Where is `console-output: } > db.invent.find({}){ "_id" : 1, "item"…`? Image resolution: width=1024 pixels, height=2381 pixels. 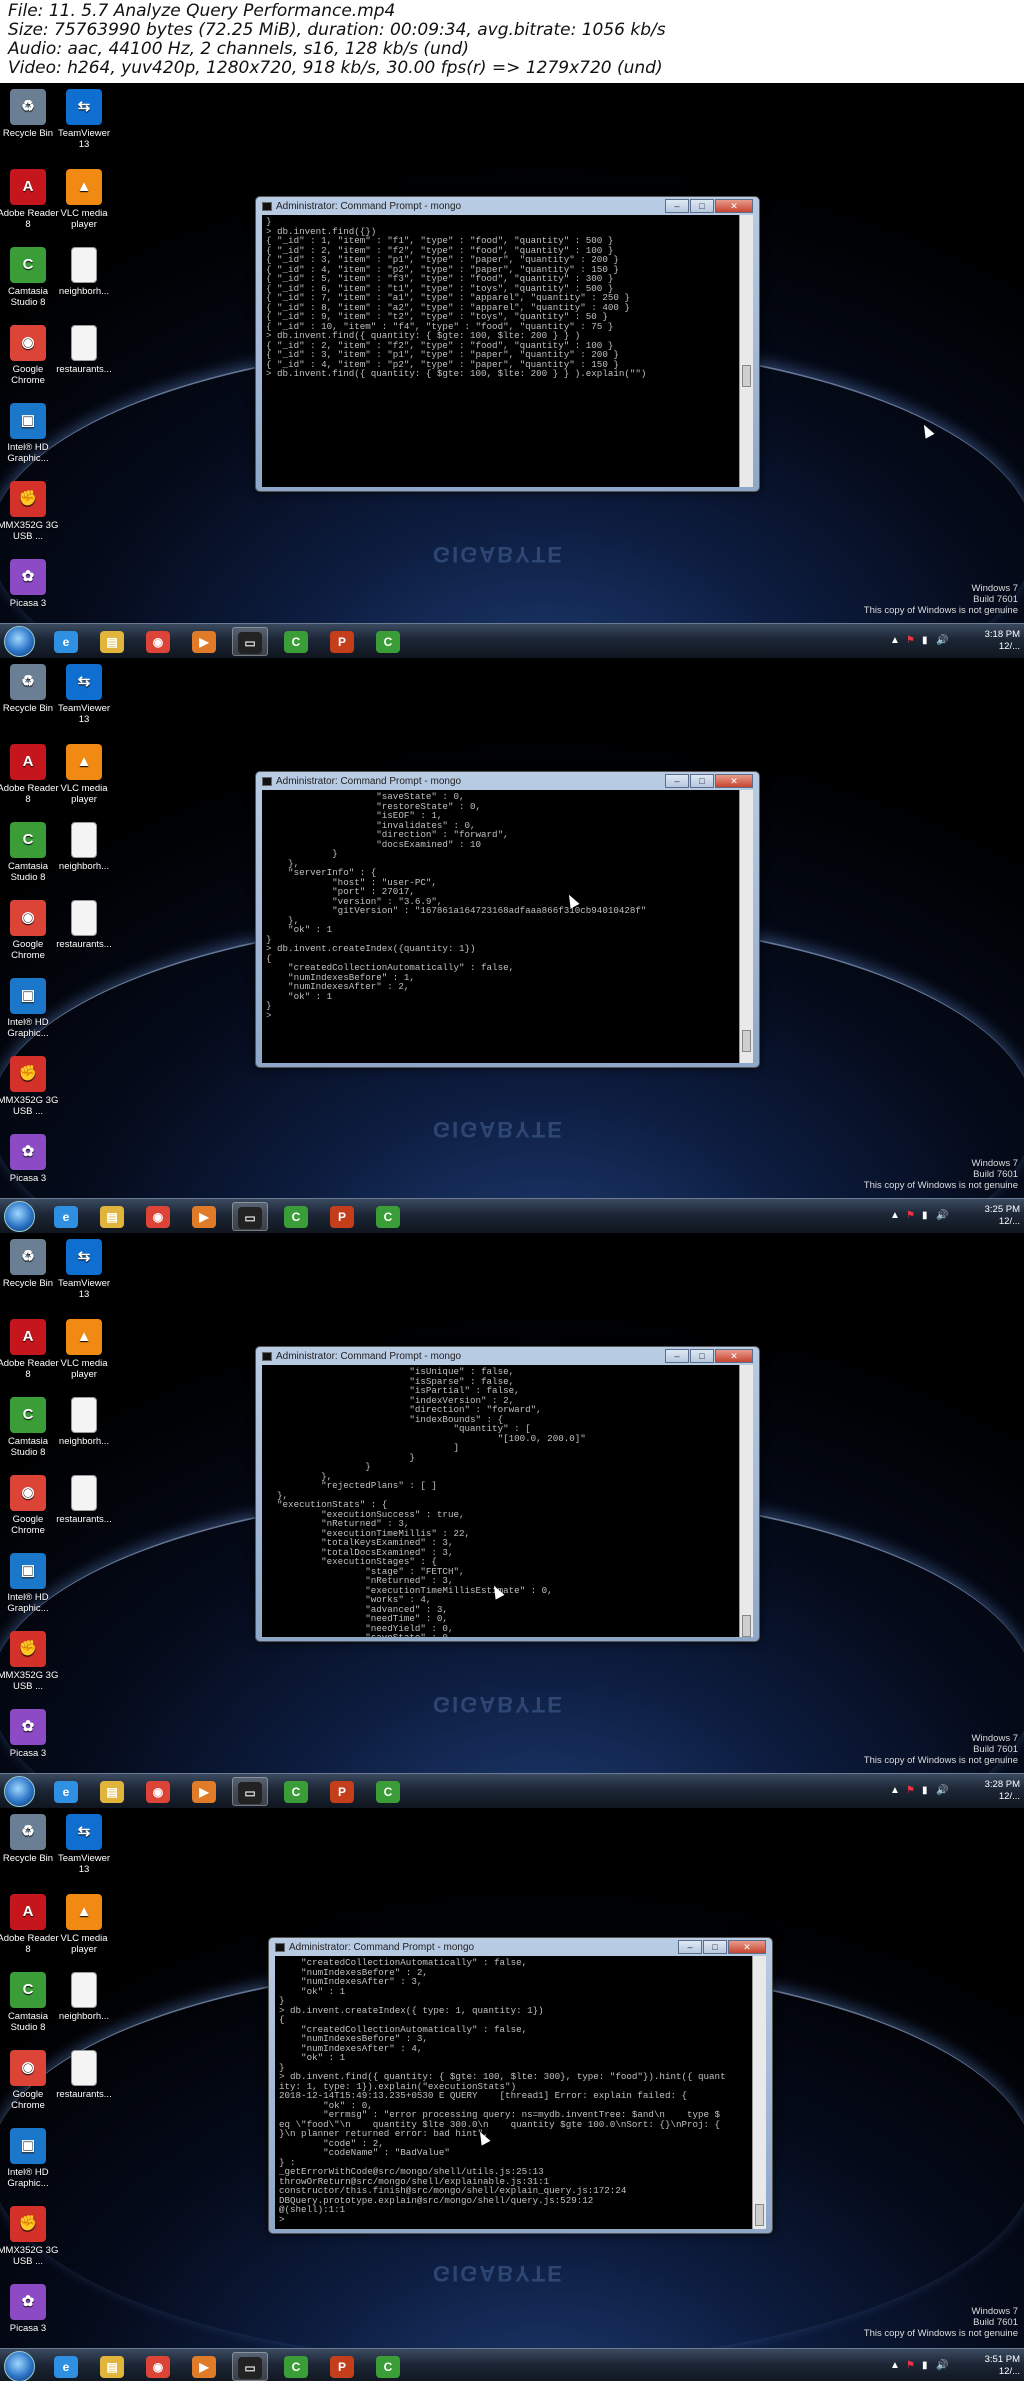
console-output: } > db.invent.find({}){ "_id" : 1, "item"… is located at coordinates (507, 351).